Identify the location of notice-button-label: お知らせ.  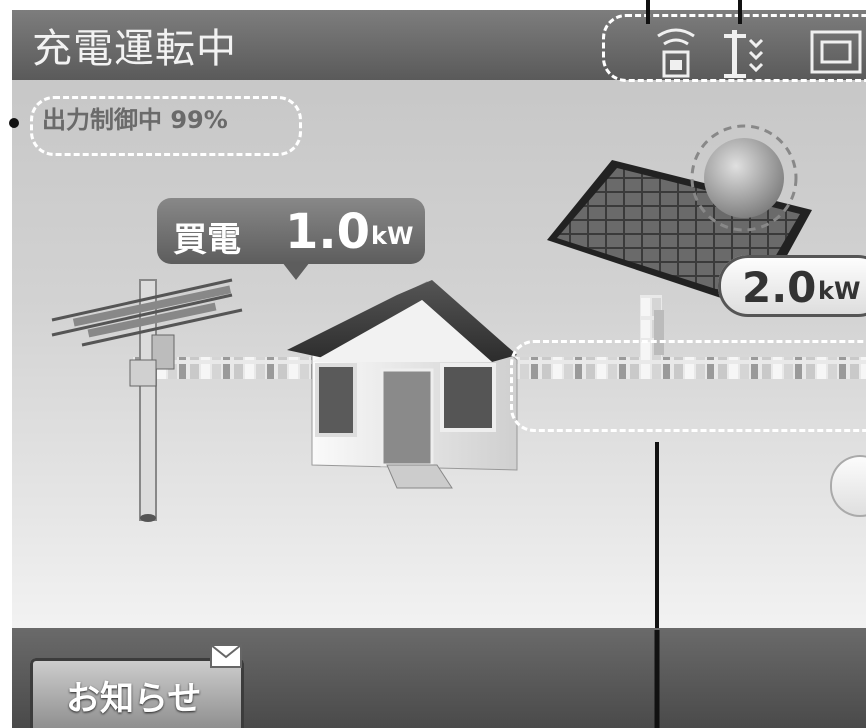
(134, 699).